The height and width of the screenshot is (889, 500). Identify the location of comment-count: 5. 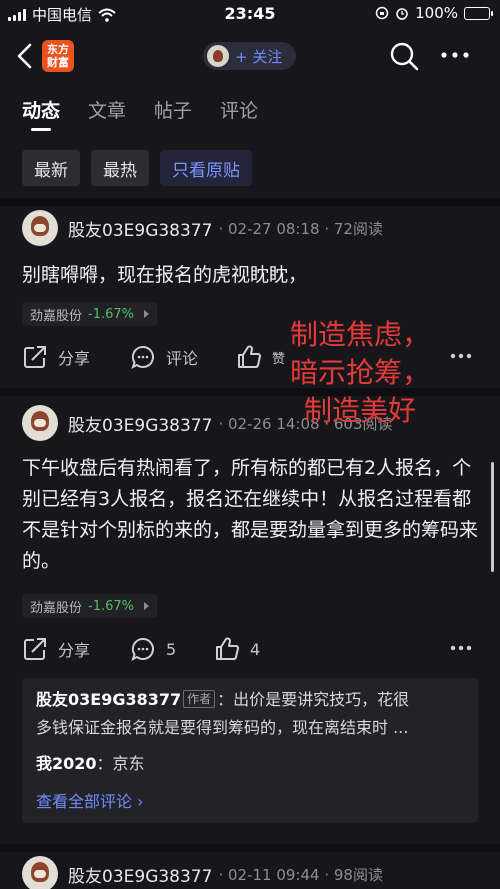
(171, 649).